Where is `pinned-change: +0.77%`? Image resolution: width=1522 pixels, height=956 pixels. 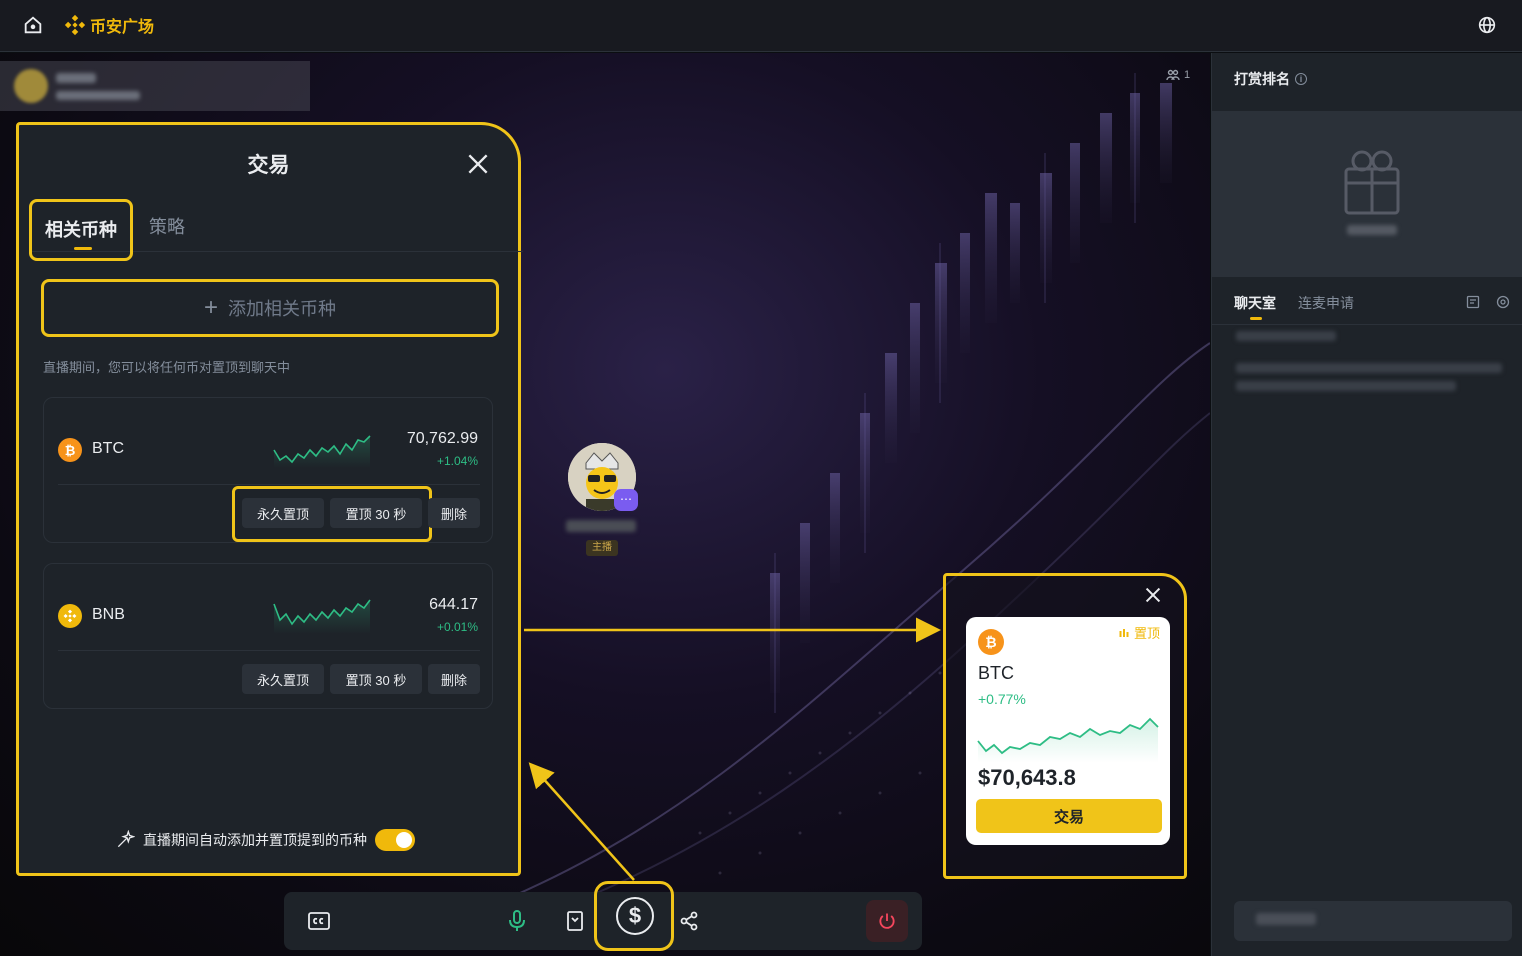 pinned-change: +0.77% is located at coordinates (1002, 699).